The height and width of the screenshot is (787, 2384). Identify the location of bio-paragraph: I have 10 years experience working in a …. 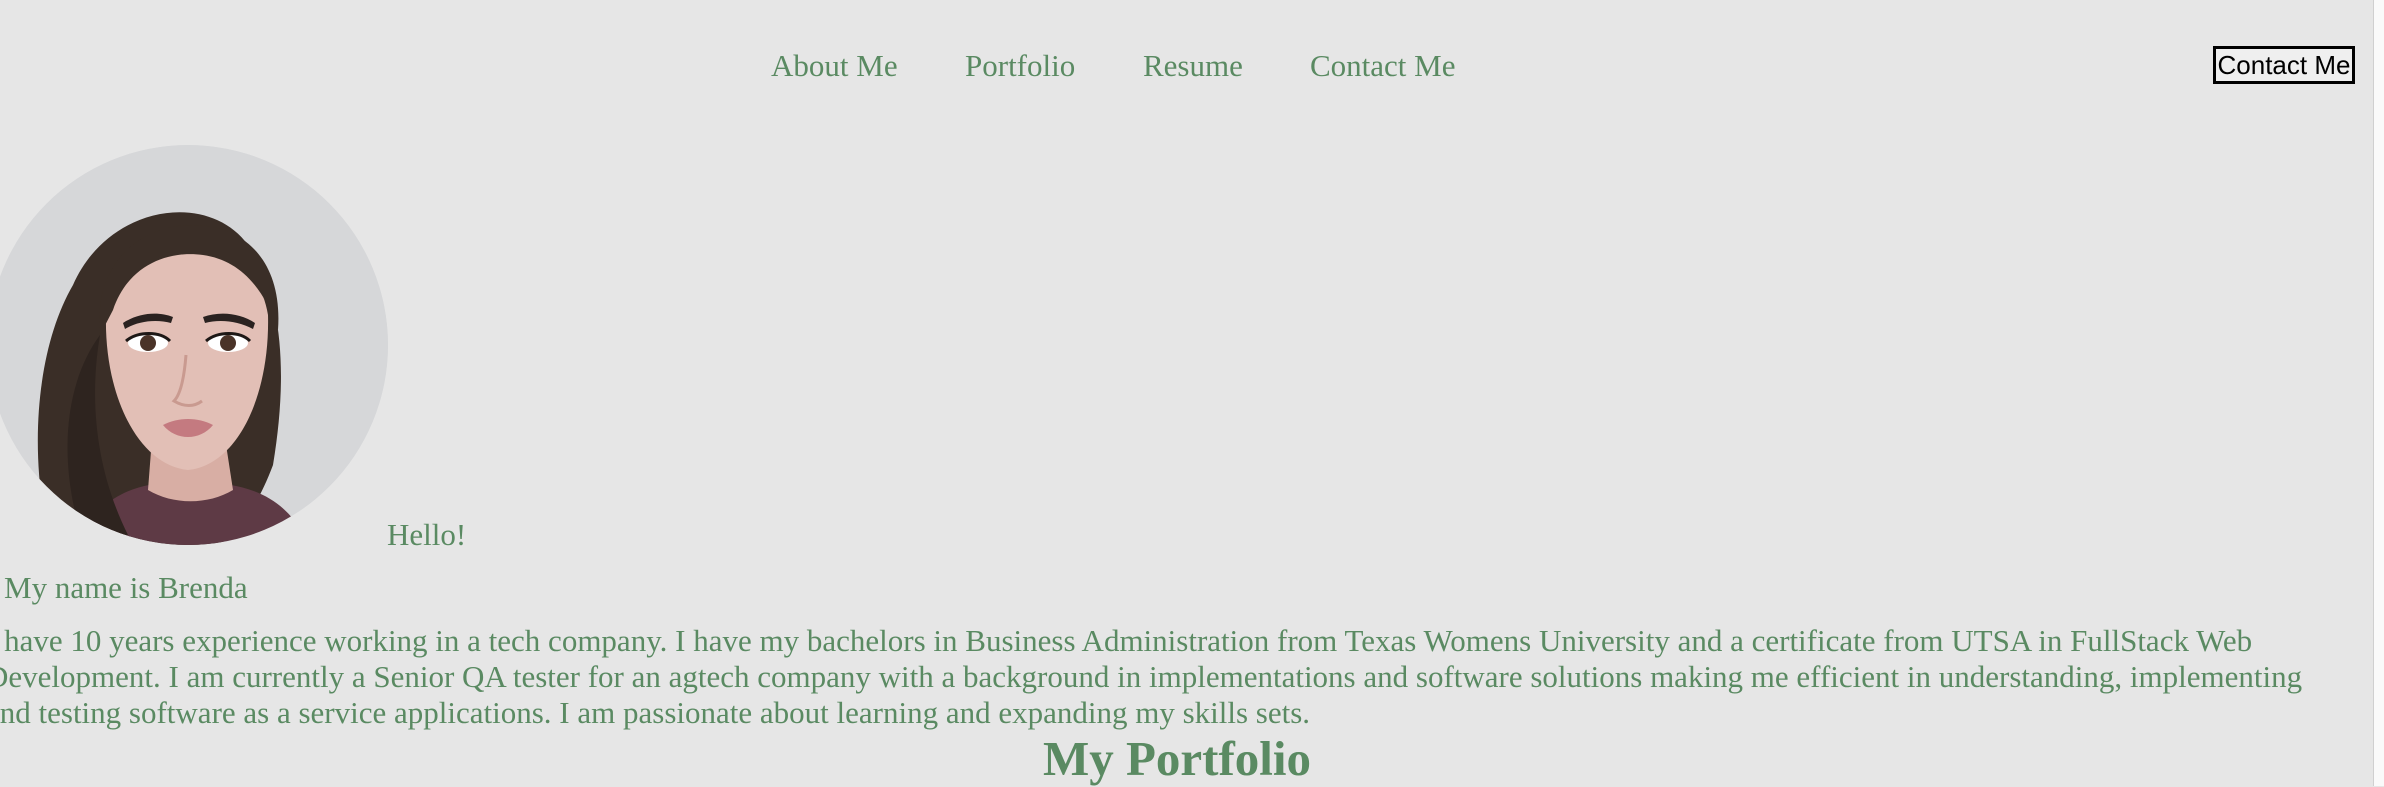
(1192, 677).